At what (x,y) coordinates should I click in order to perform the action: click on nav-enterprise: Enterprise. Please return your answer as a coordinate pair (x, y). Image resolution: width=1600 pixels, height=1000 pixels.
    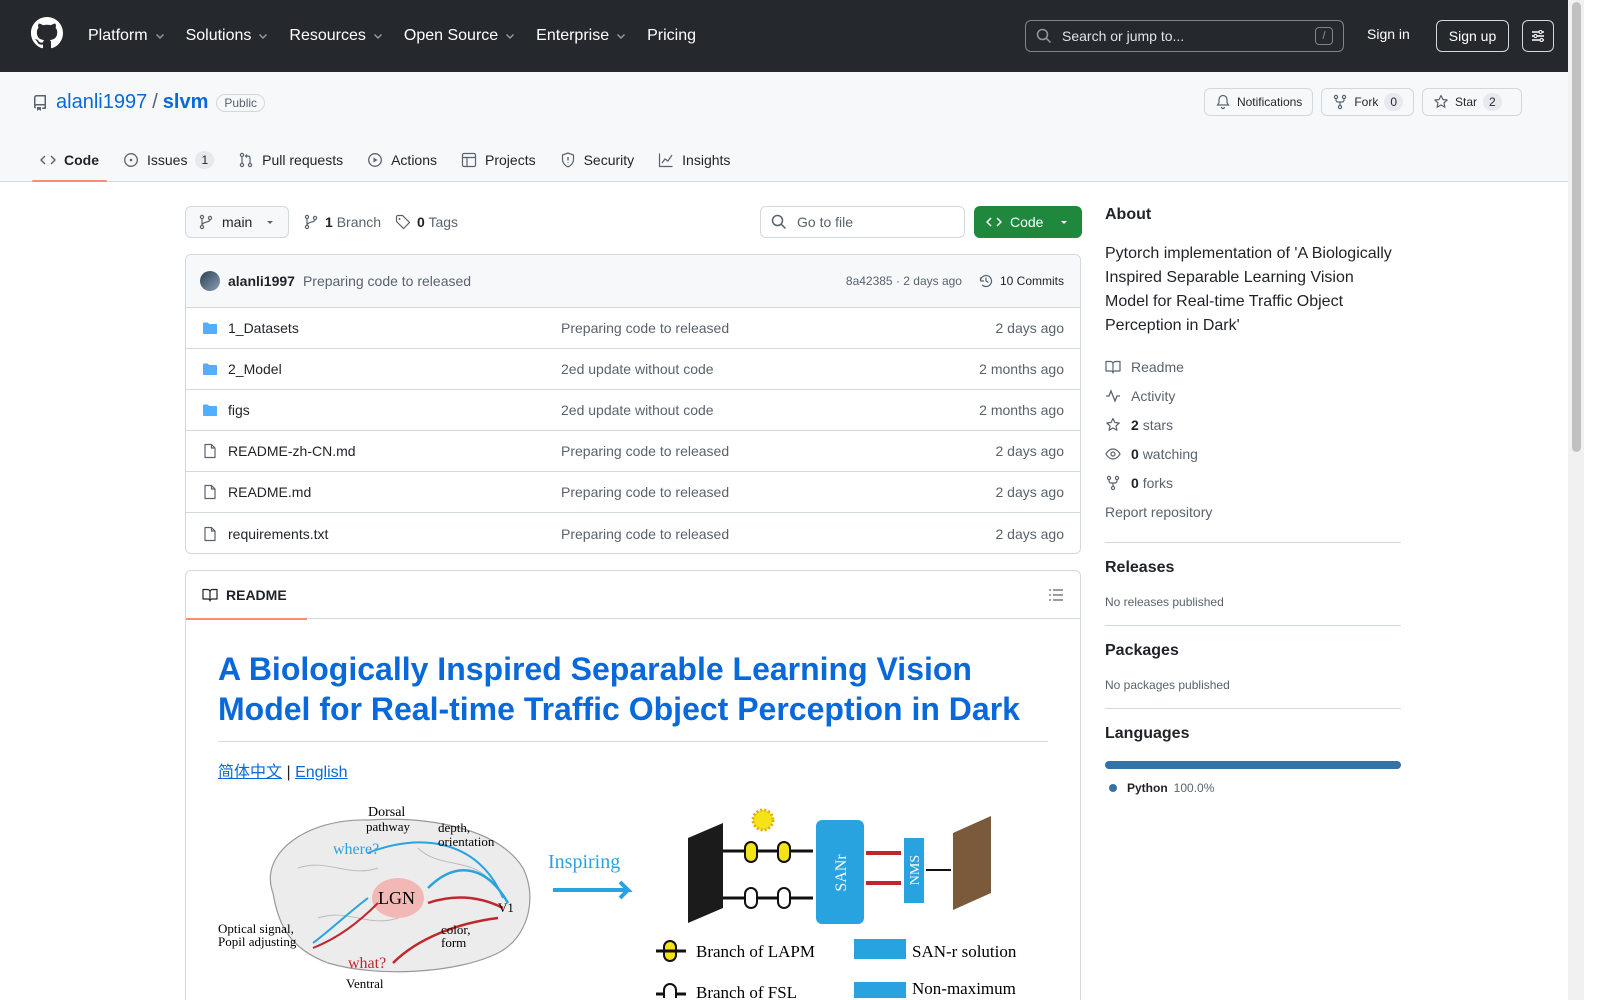
    Looking at the image, I should click on (581, 36).